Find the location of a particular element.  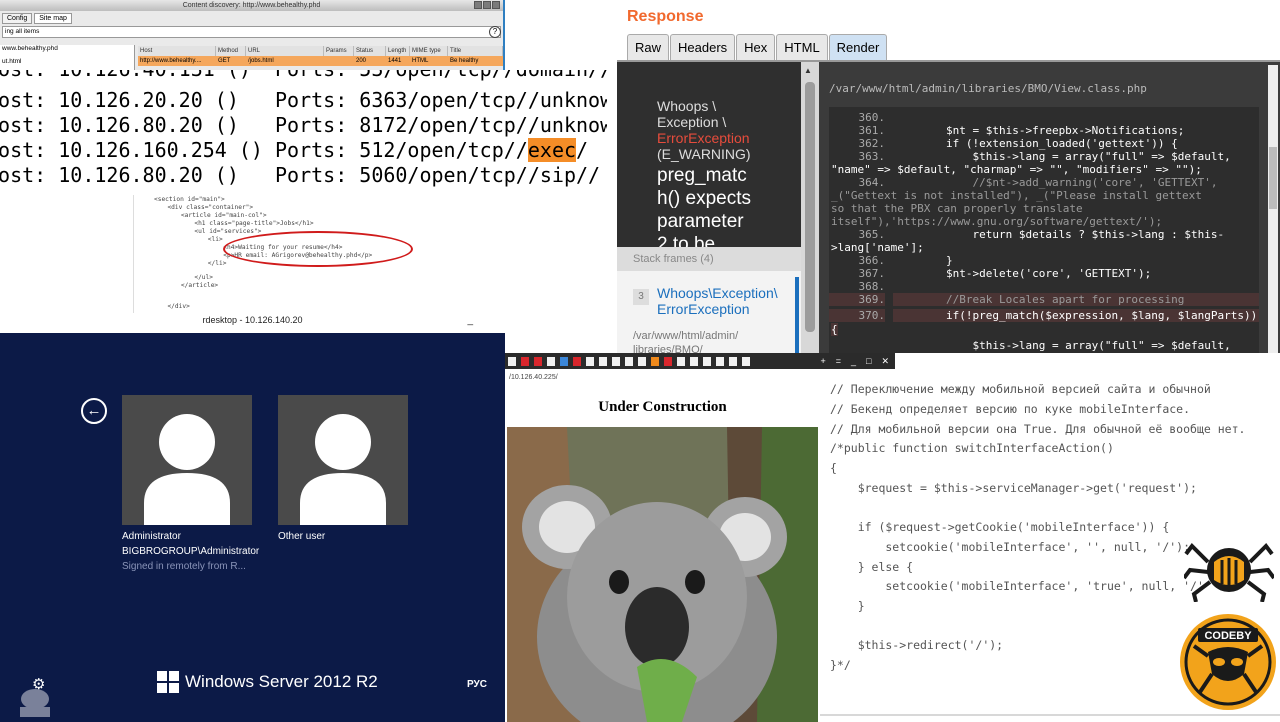

col-url: URL is located at coordinates (285, 51).